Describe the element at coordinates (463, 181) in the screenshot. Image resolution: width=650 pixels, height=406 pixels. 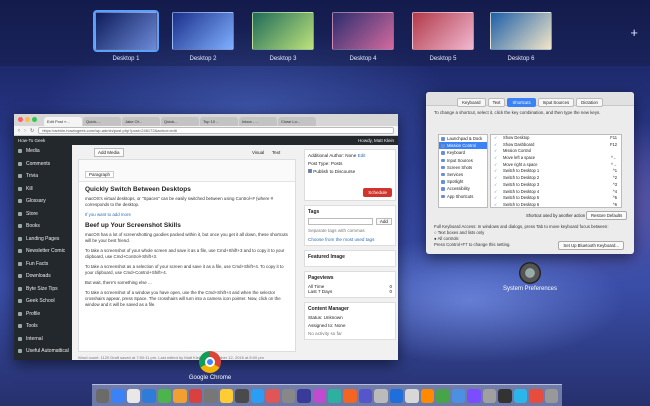
I see `shortcut-category: Spotlight` at that location.